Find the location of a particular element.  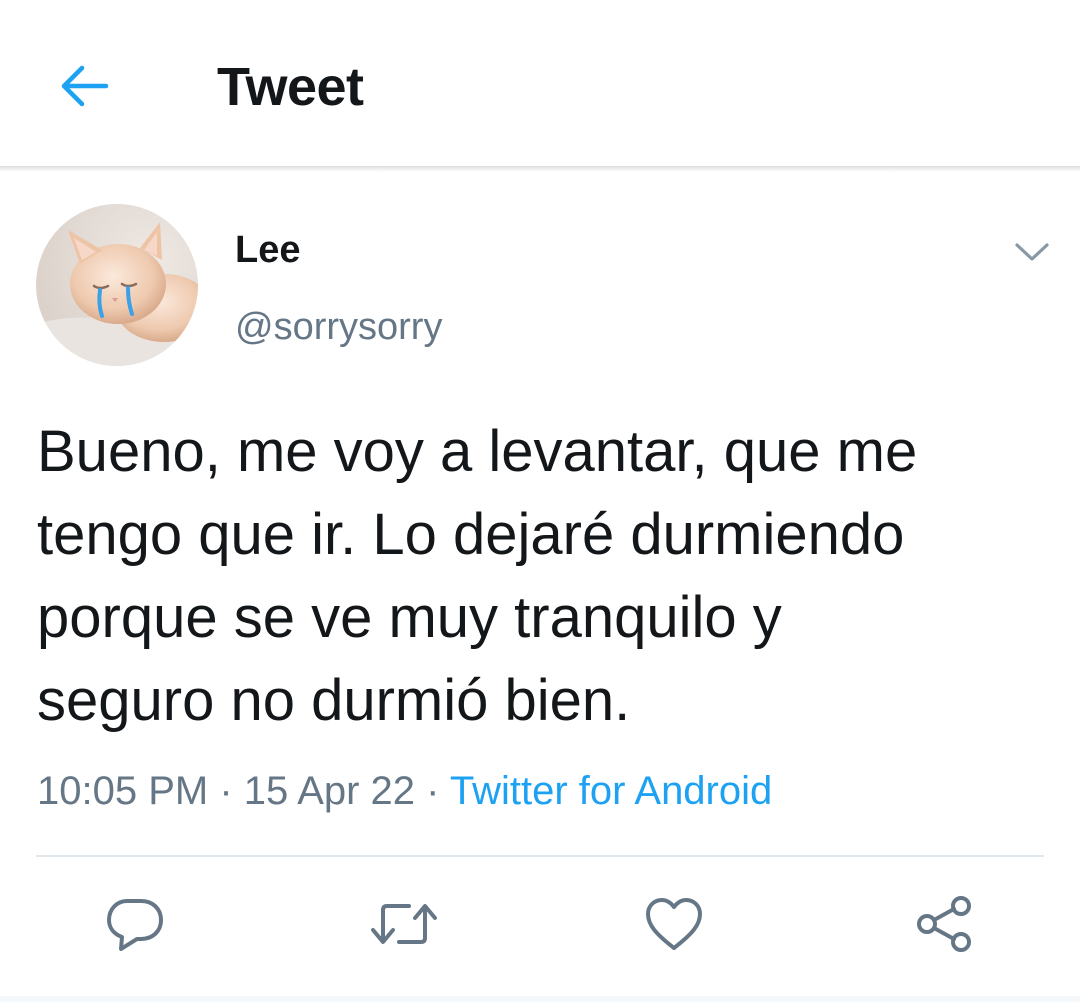

avatar is located at coordinates (117, 285).